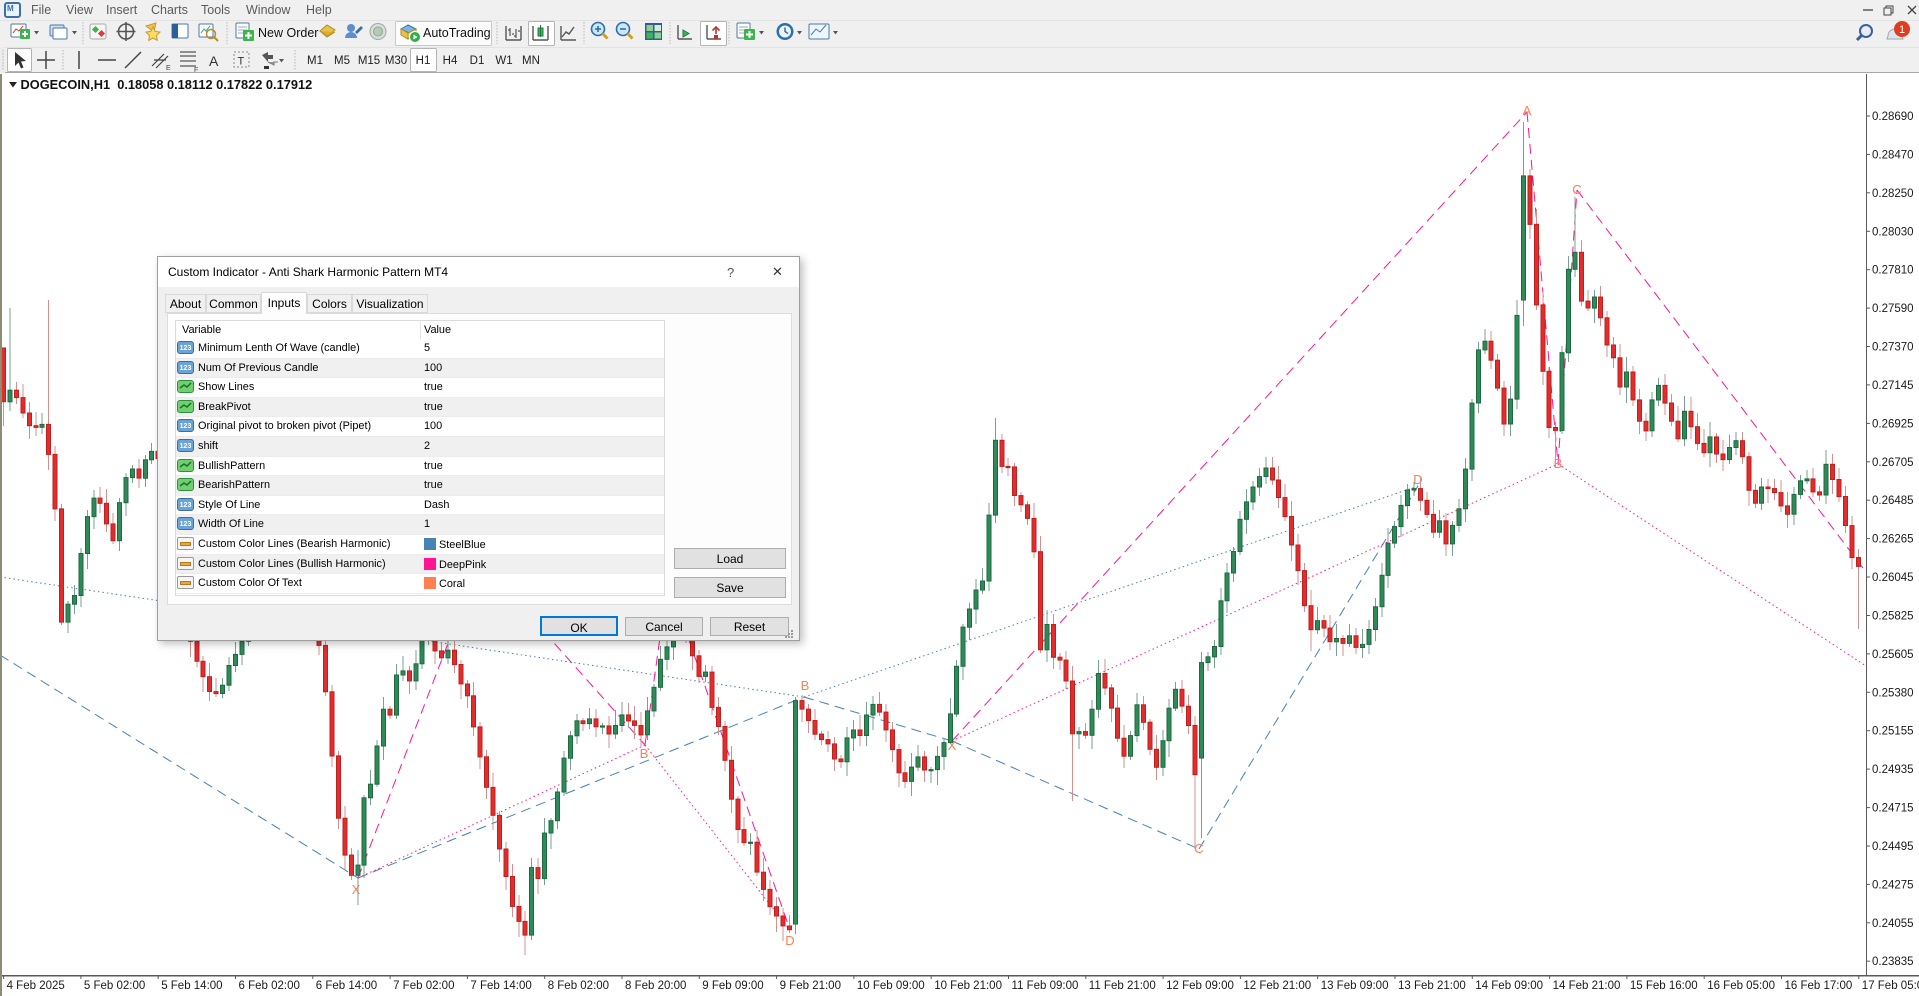 The width and height of the screenshot is (1919, 996). Describe the element at coordinates (396, 61) in the screenshot. I see `svg-text: M30` at that location.